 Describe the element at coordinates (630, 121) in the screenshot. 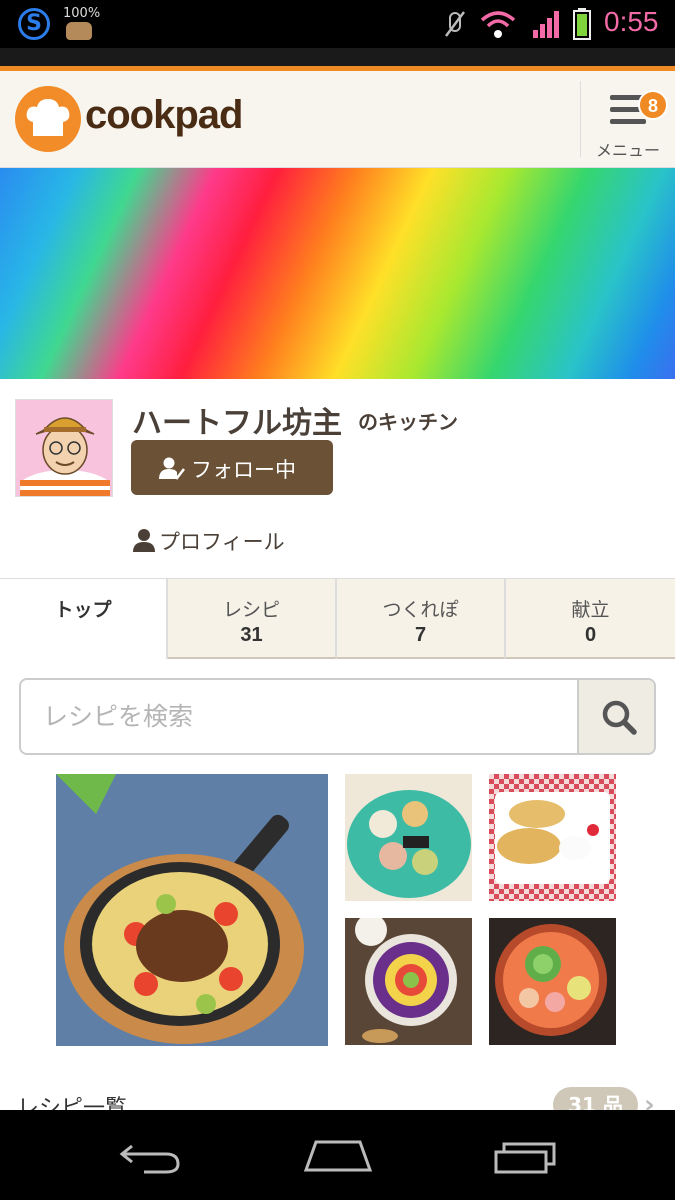

I see `menu-button: 8 メニュー` at that location.